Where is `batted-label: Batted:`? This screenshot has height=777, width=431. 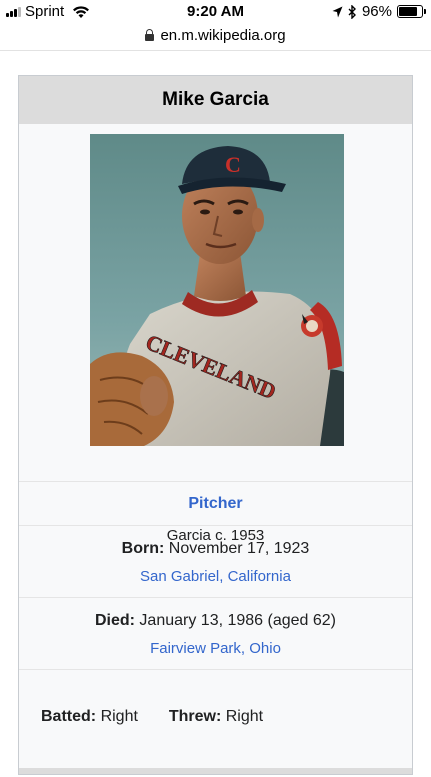
batted-label: Batted: is located at coordinates (69, 716).